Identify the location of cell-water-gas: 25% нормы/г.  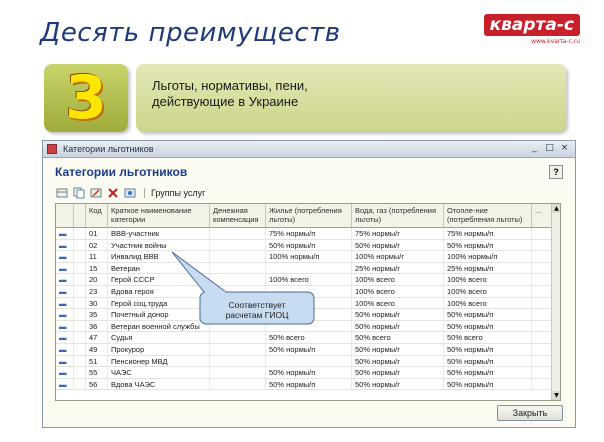
(398, 268).